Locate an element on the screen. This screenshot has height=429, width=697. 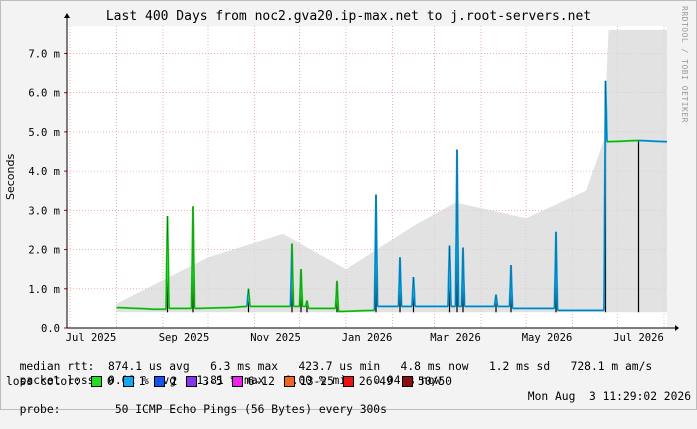
median-rtt-sd: 1.2 ms sd is located at coordinates (519, 366).